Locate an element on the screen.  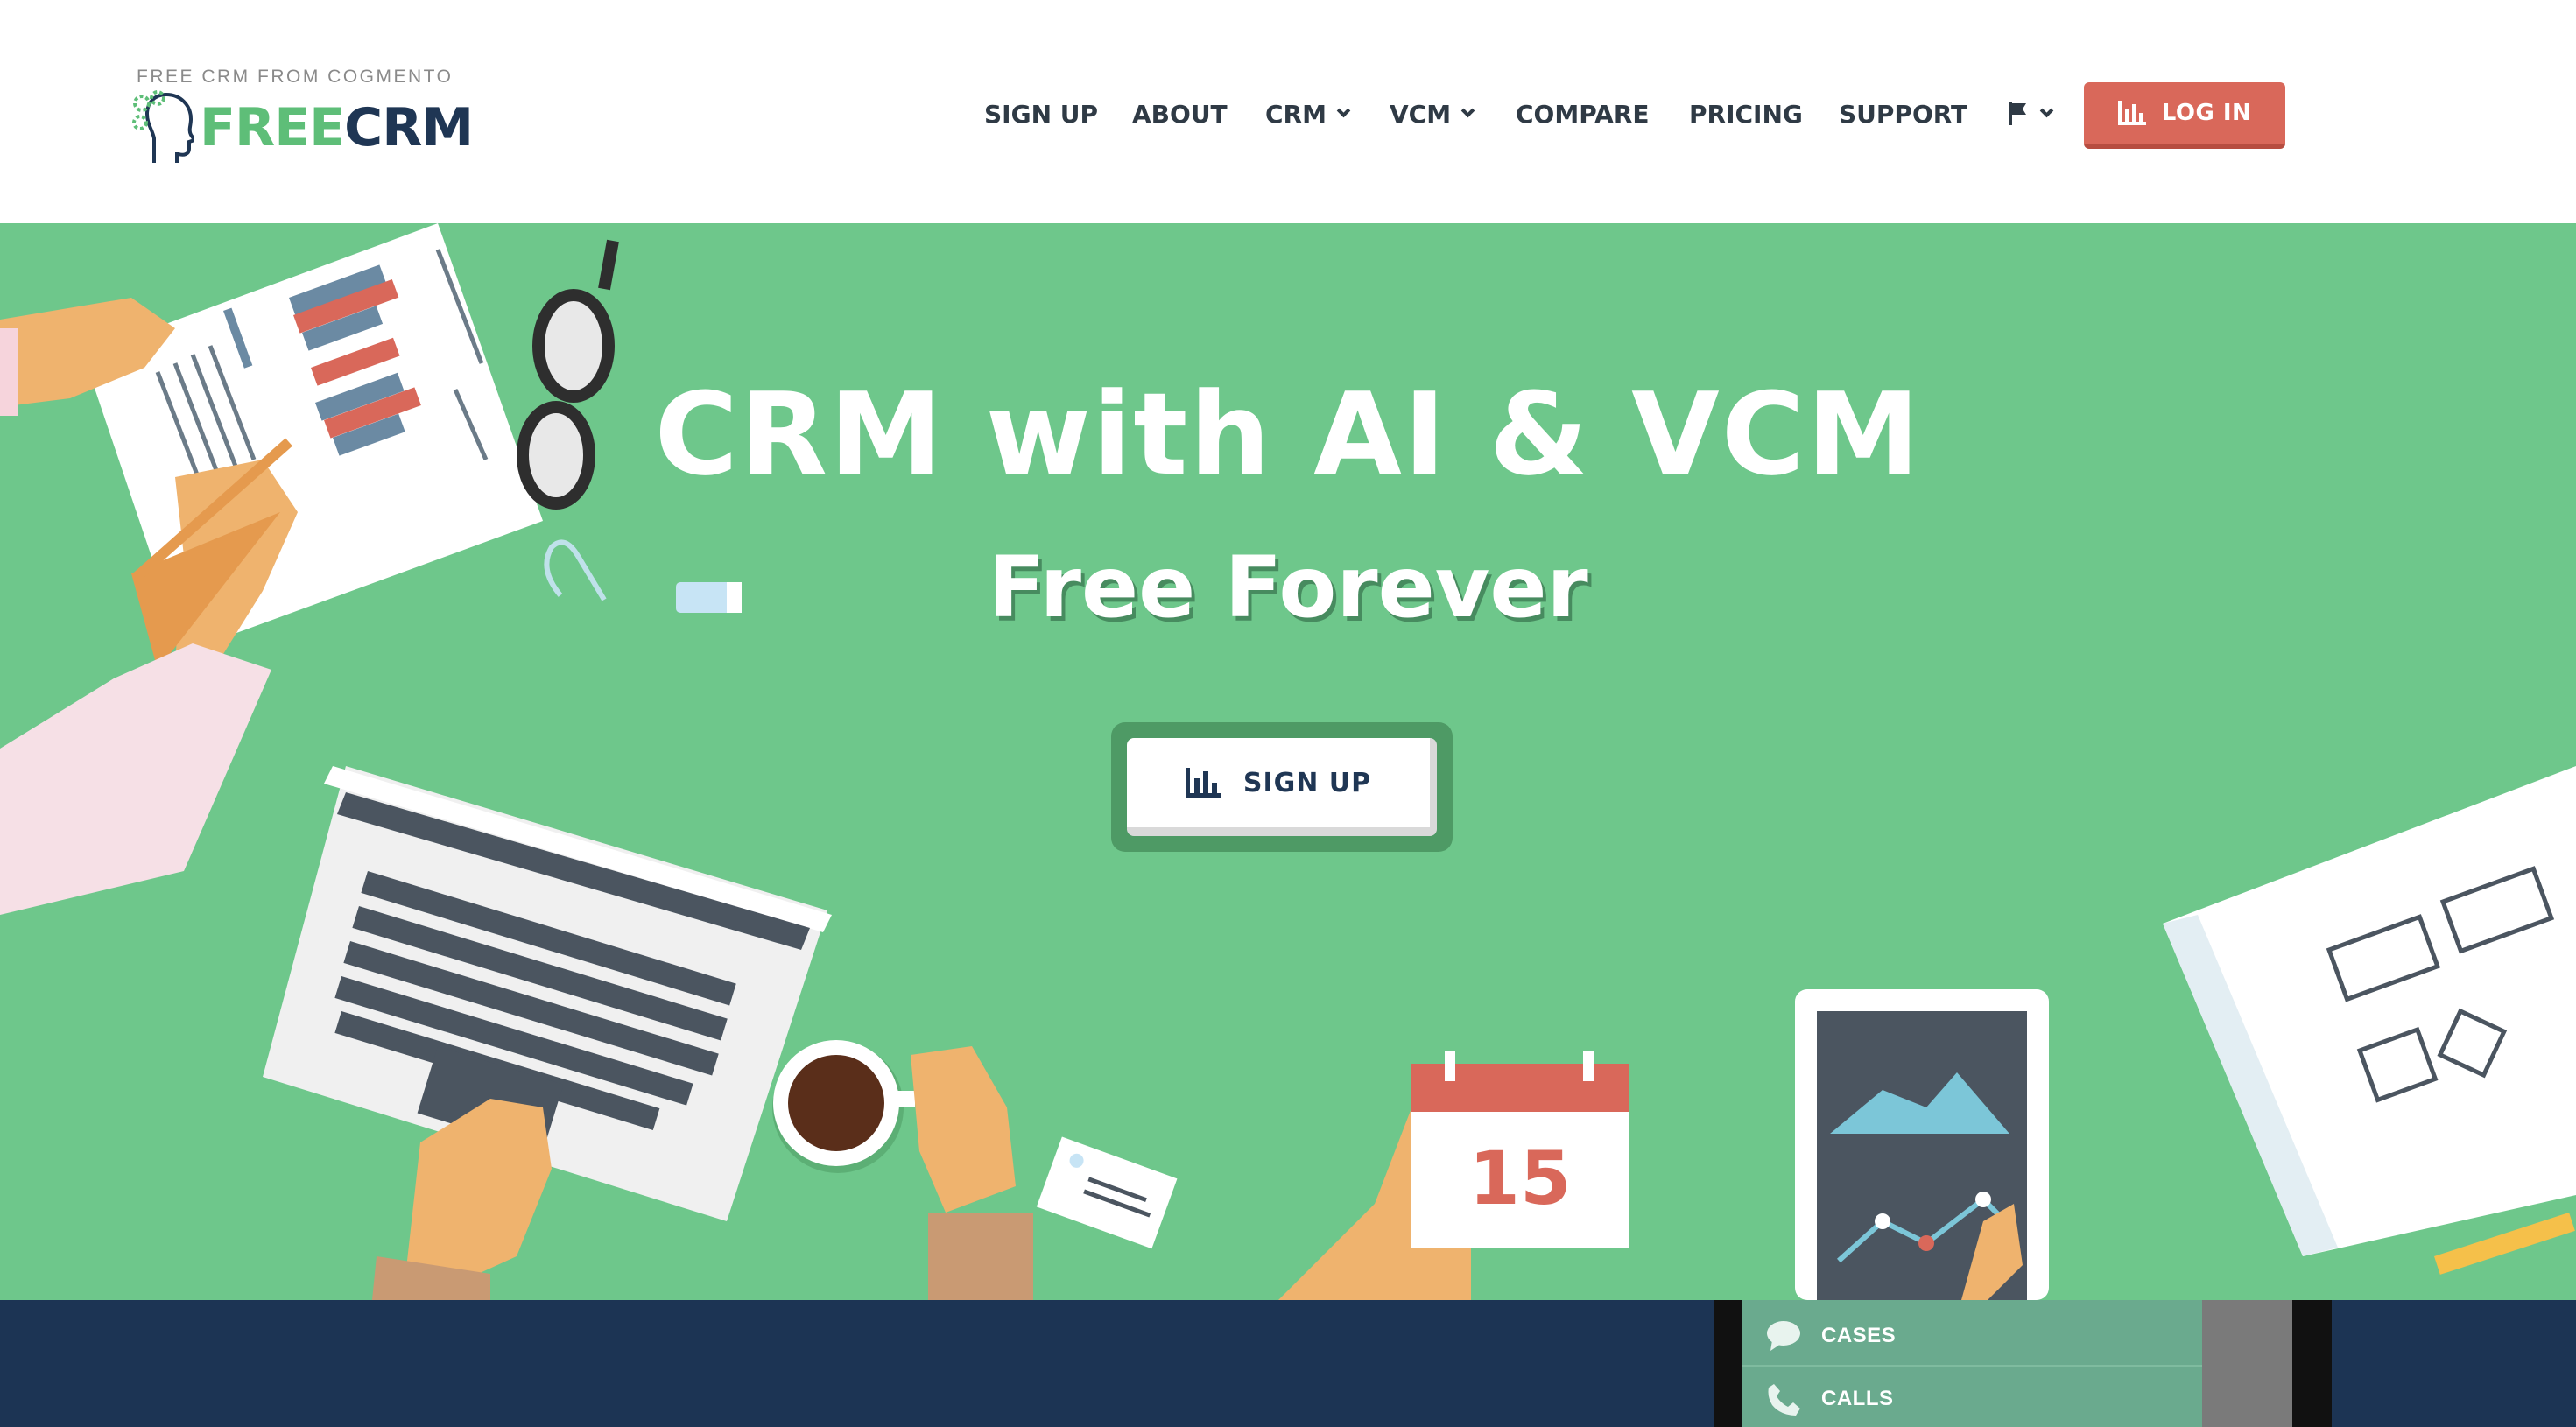
nav-signup-label: SIGN UP is located at coordinates (1041, 114).